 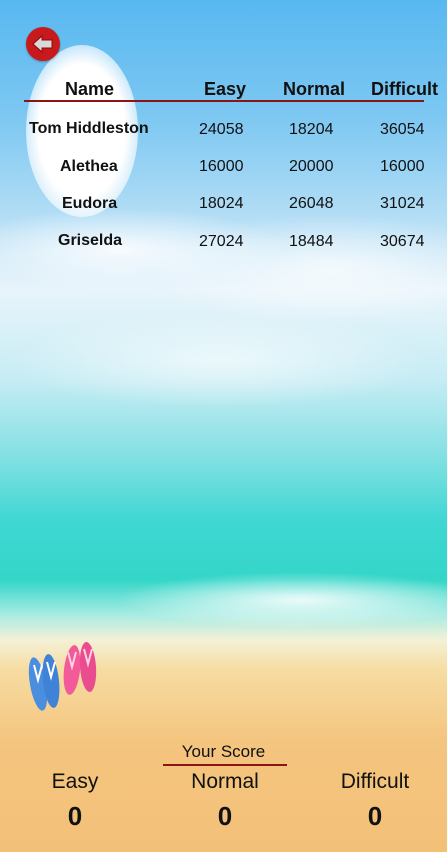 I want to click on your-score-title: Your Score, so click(x=223, y=751).